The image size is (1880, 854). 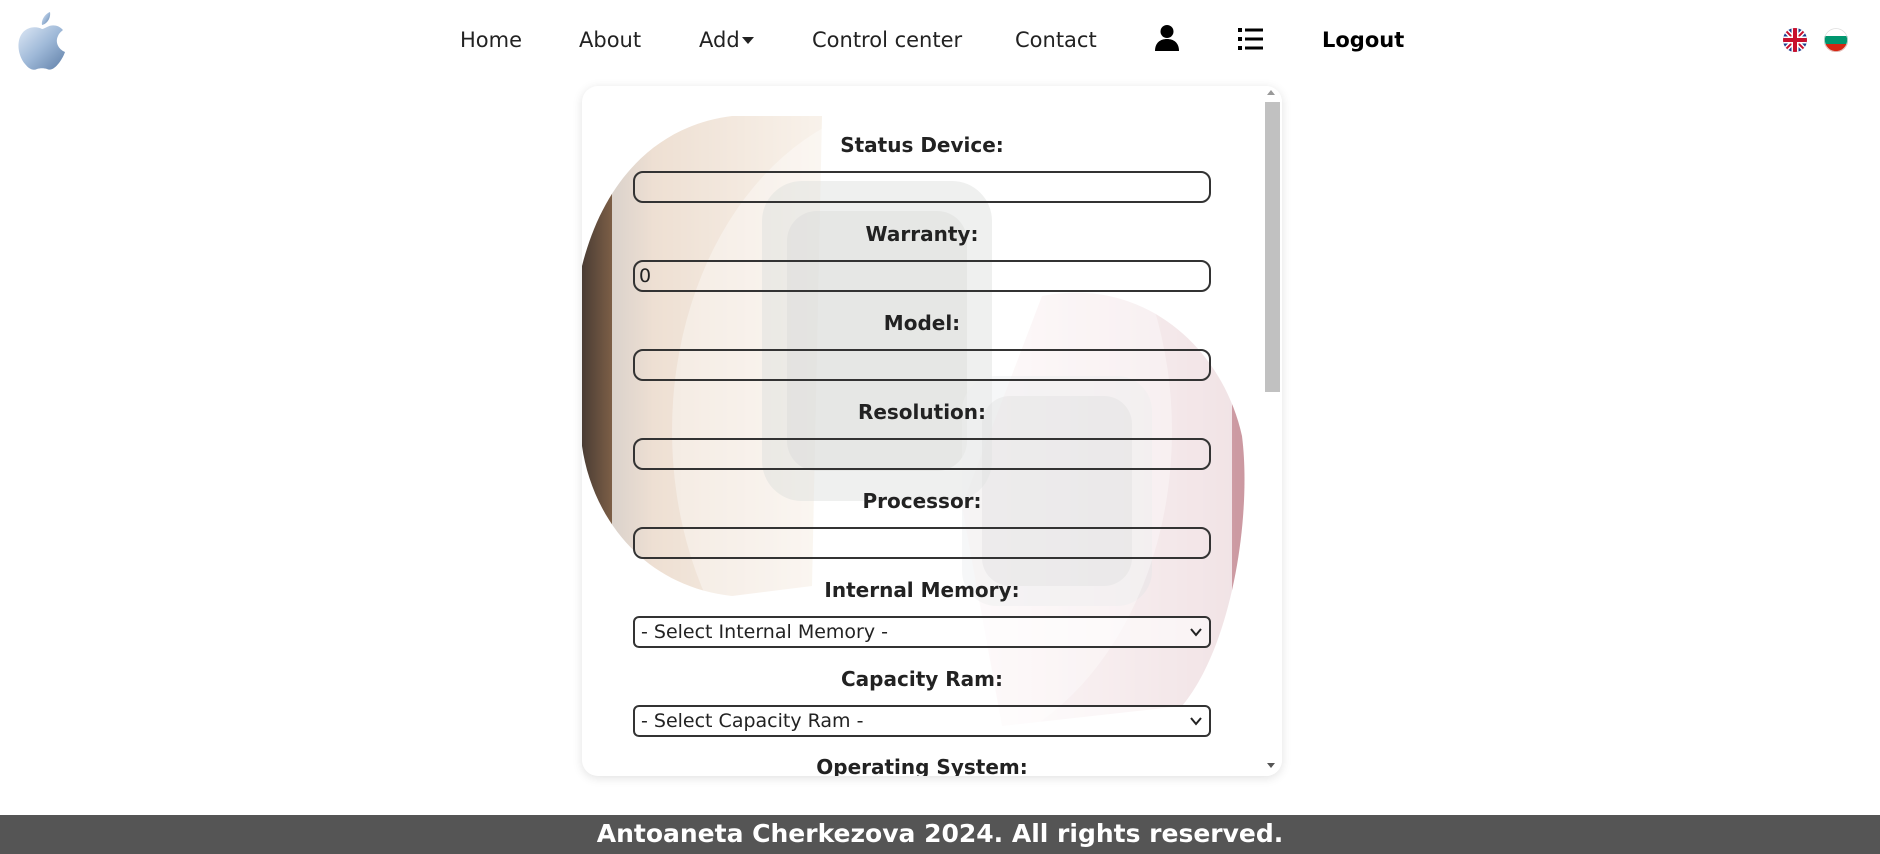 I want to click on nav-about: About, so click(x=610, y=40).